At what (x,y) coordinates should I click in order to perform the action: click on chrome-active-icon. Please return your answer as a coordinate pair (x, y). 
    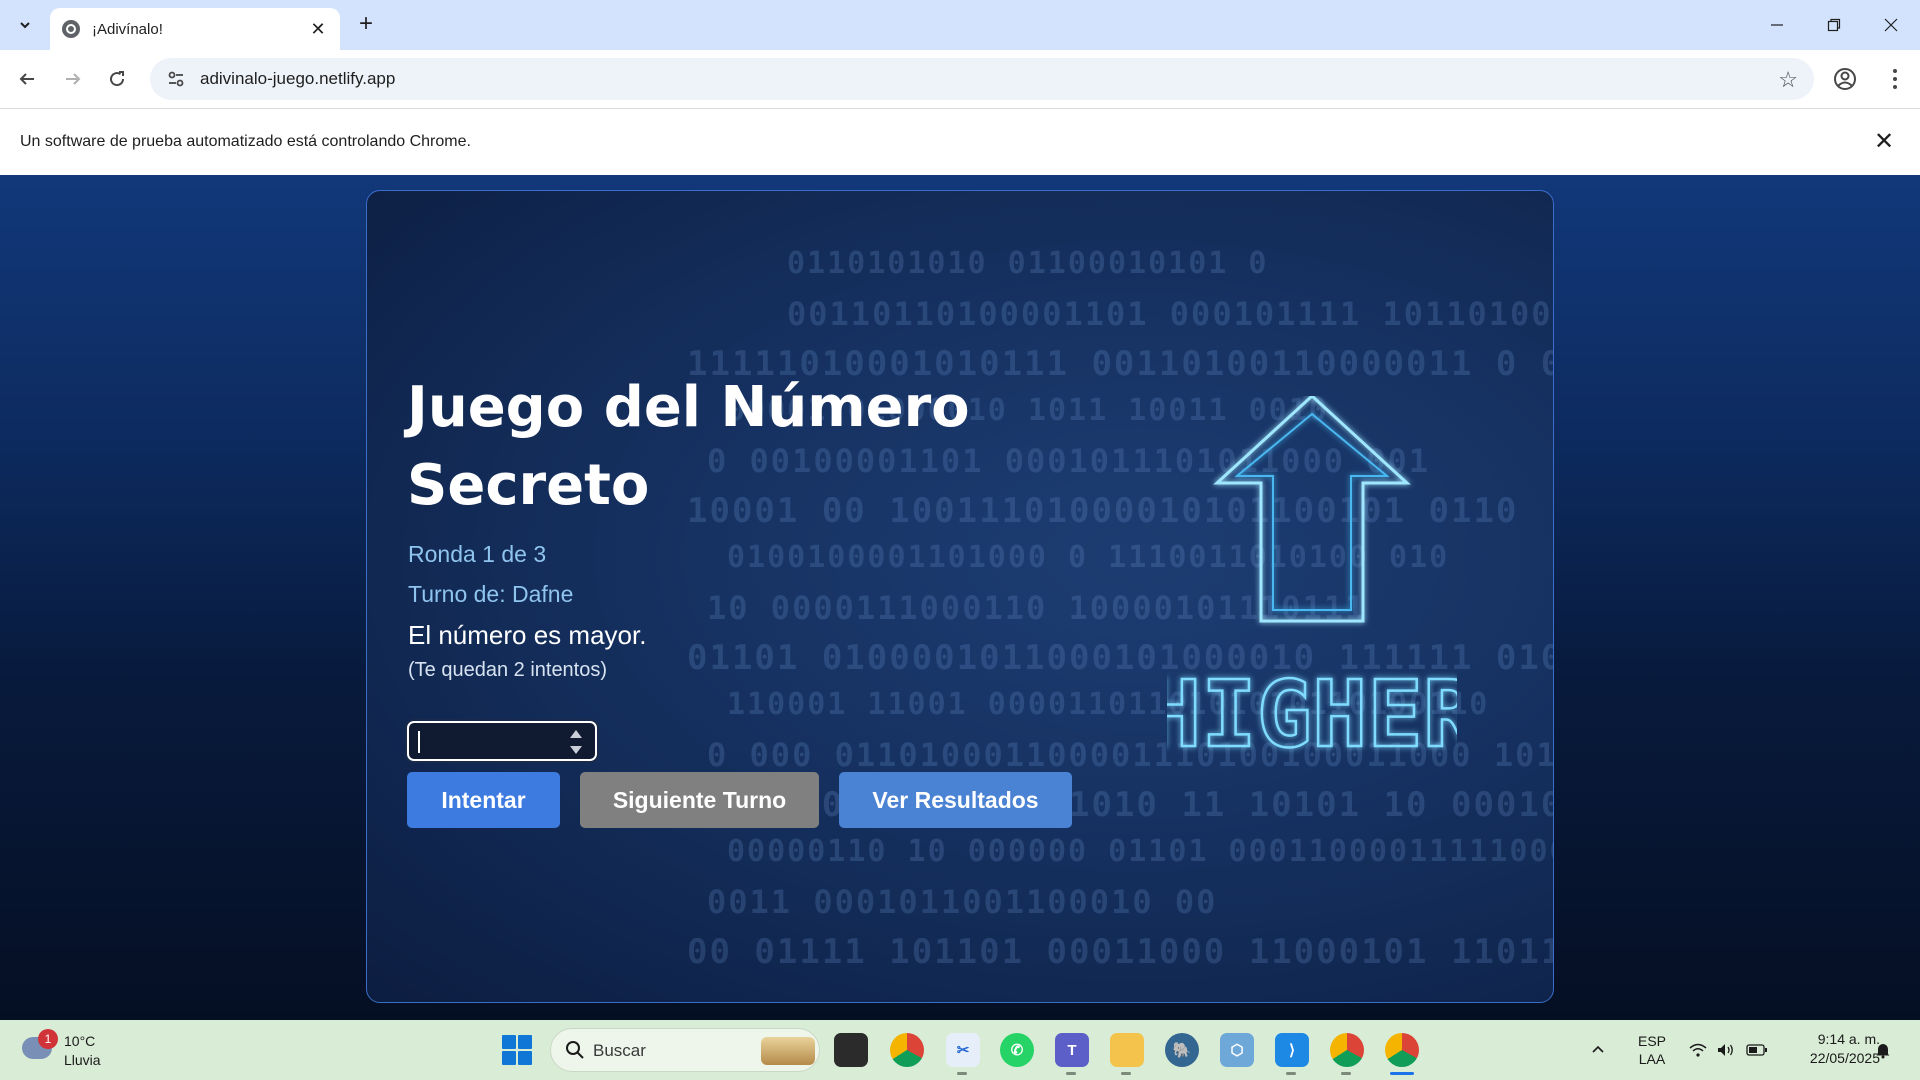
    Looking at the image, I should click on (1402, 1050).